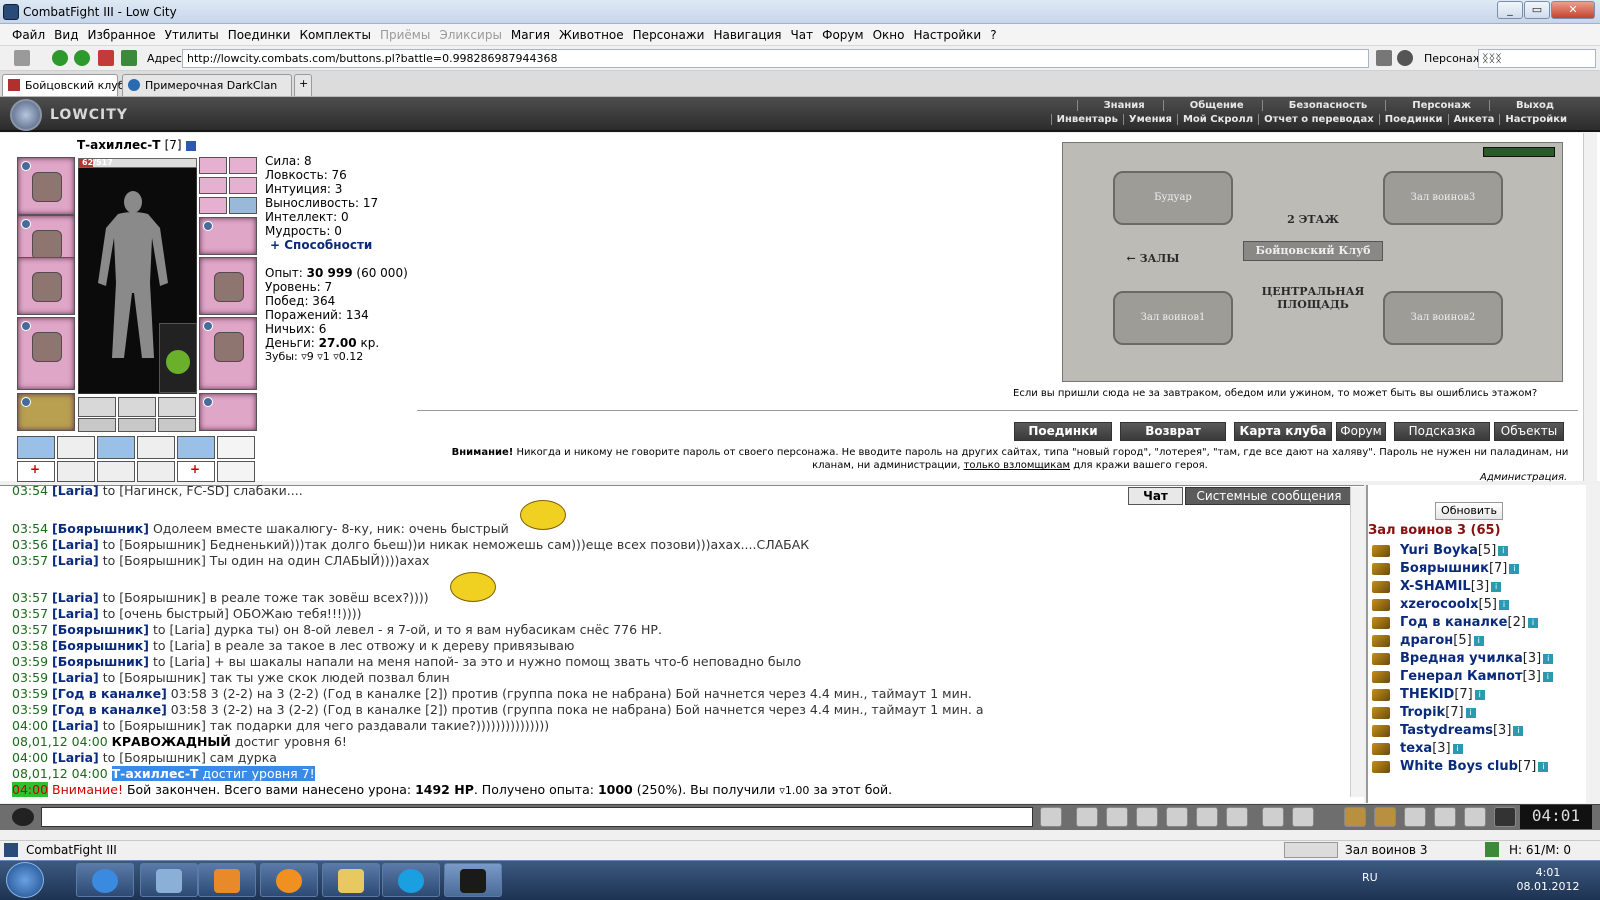 The width and height of the screenshot is (1600, 900). I want to click on taskbar-tool, so click(169, 880).